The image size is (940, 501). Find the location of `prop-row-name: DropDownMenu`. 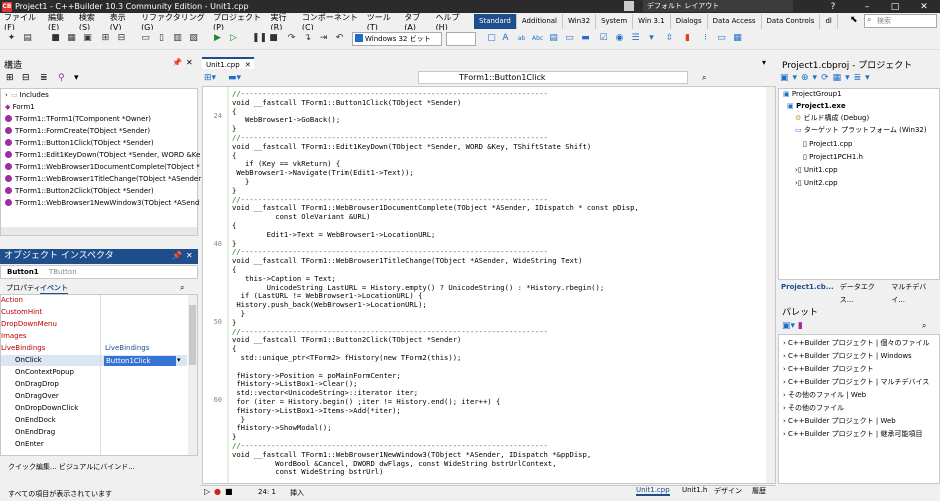

prop-row-name: DropDownMenu is located at coordinates (51, 324).